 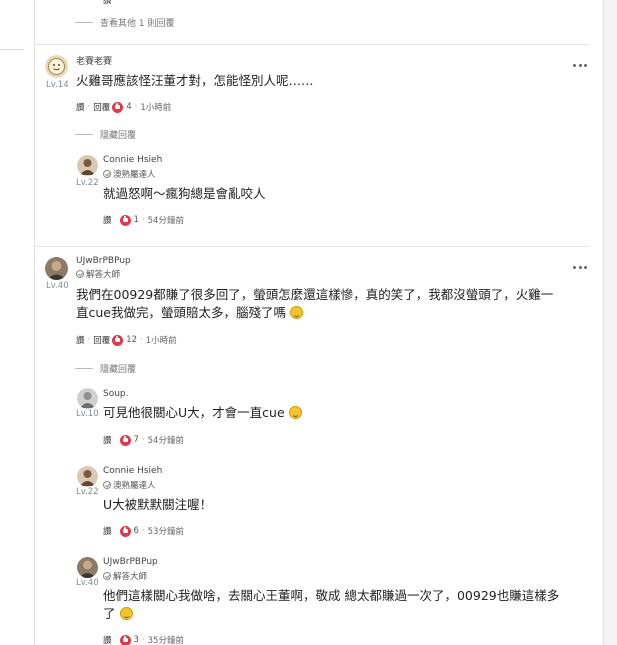 What do you see at coordinates (12, 49) in the screenshot?
I see `gutter-divider` at bounding box center [12, 49].